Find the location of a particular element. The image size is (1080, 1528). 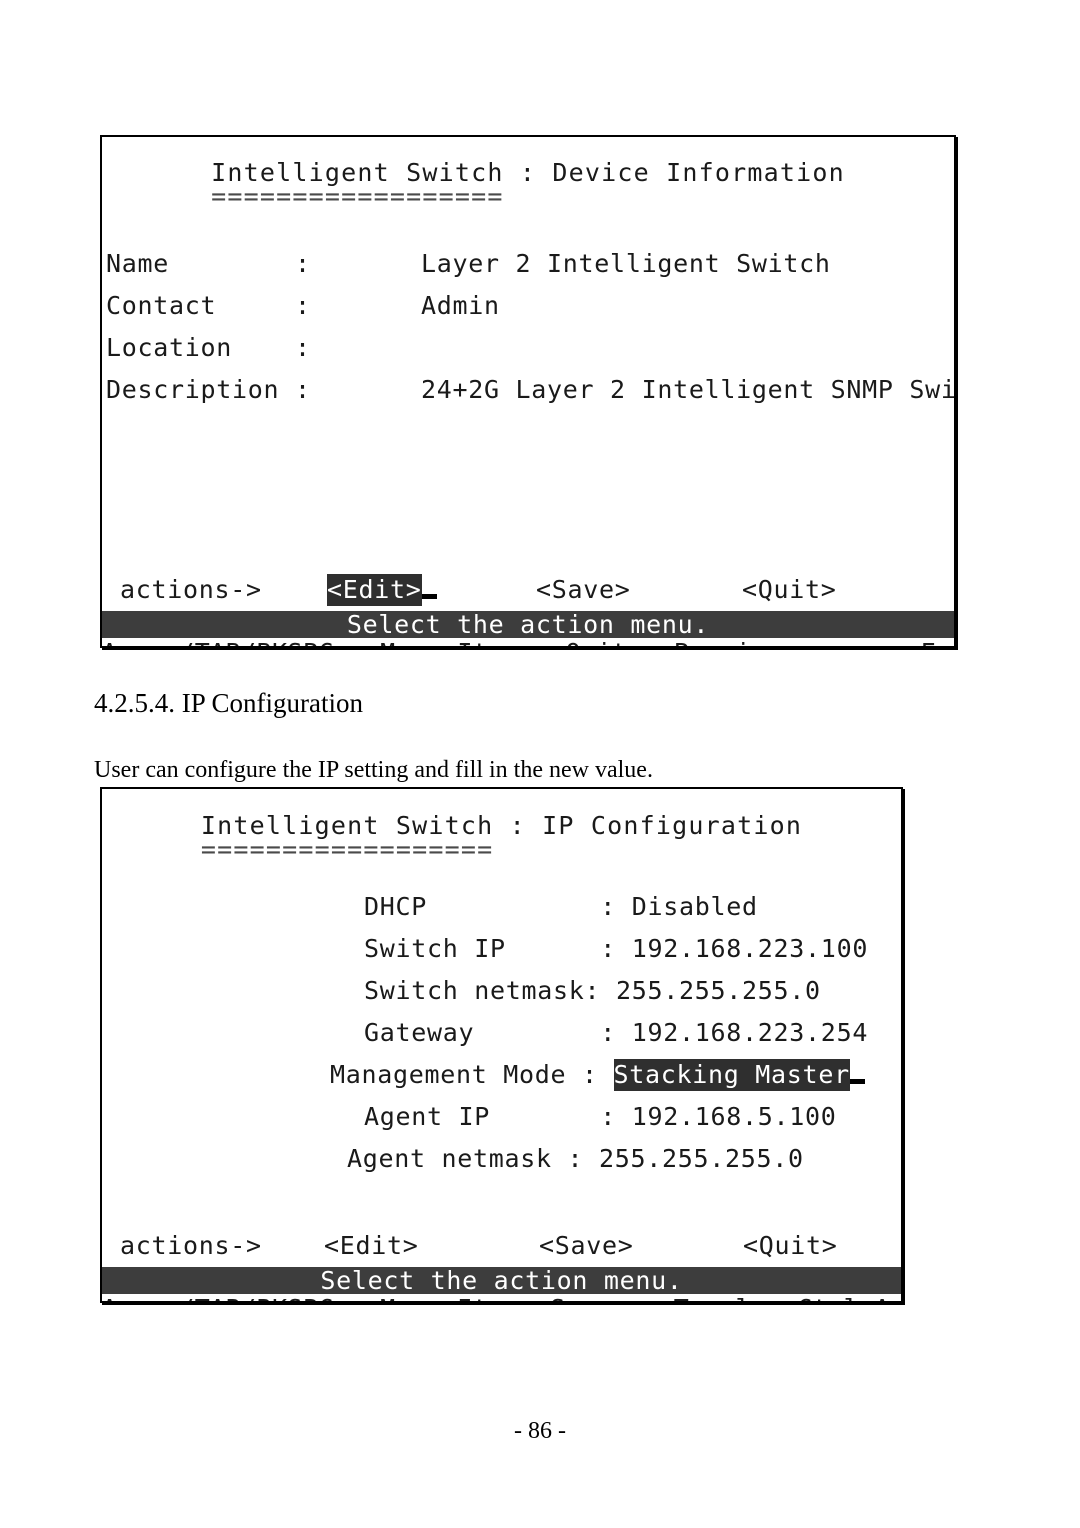

field-value-switch-ip: 192.168.223.100 is located at coordinates (750, 948).